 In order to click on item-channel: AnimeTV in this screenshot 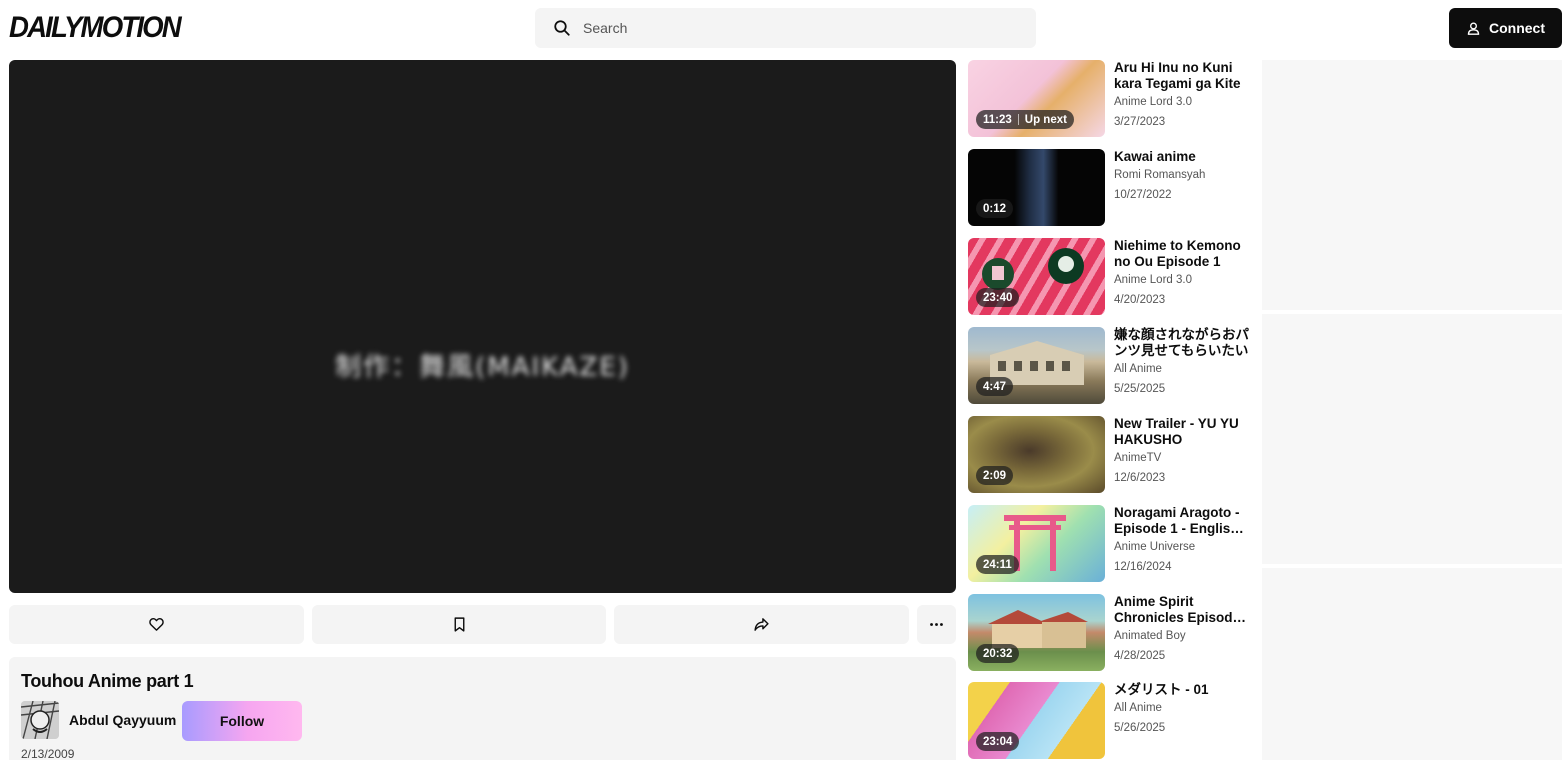, I will do `click(1137, 458)`.